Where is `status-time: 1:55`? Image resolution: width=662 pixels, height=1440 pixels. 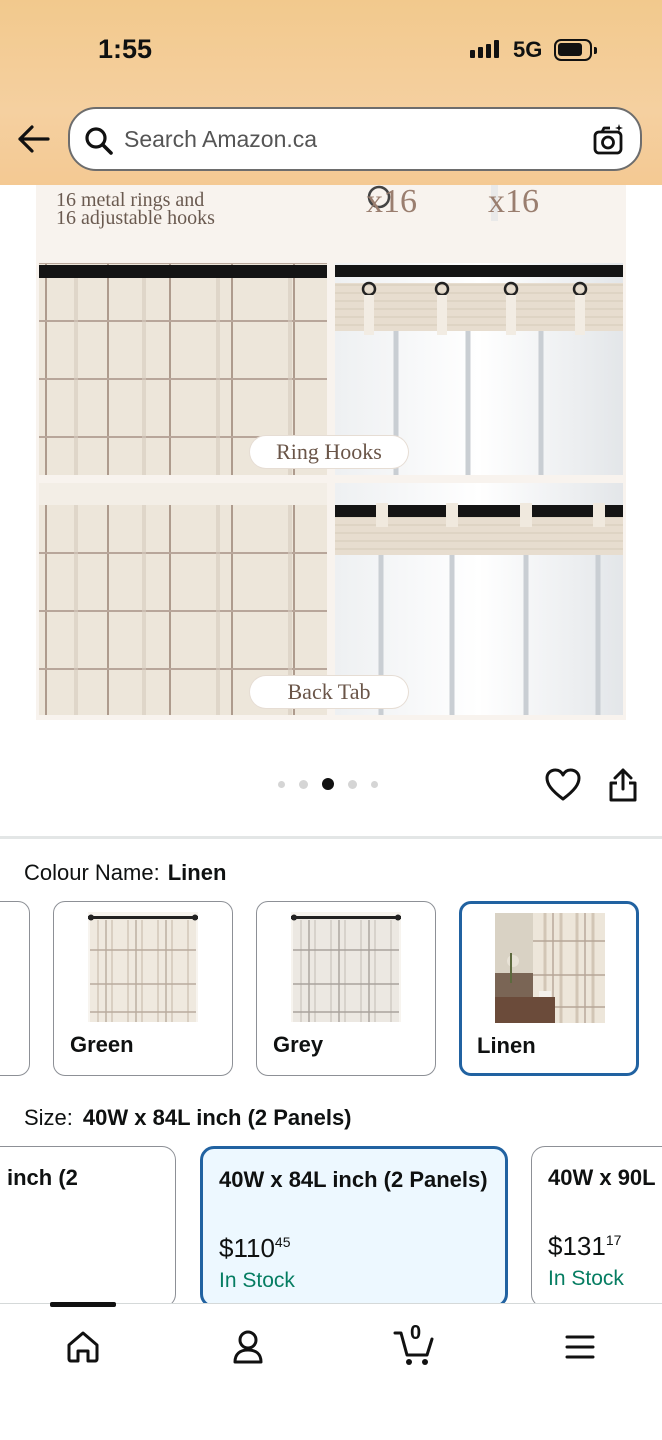
status-time: 1:55 is located at coordinates (125, 49).